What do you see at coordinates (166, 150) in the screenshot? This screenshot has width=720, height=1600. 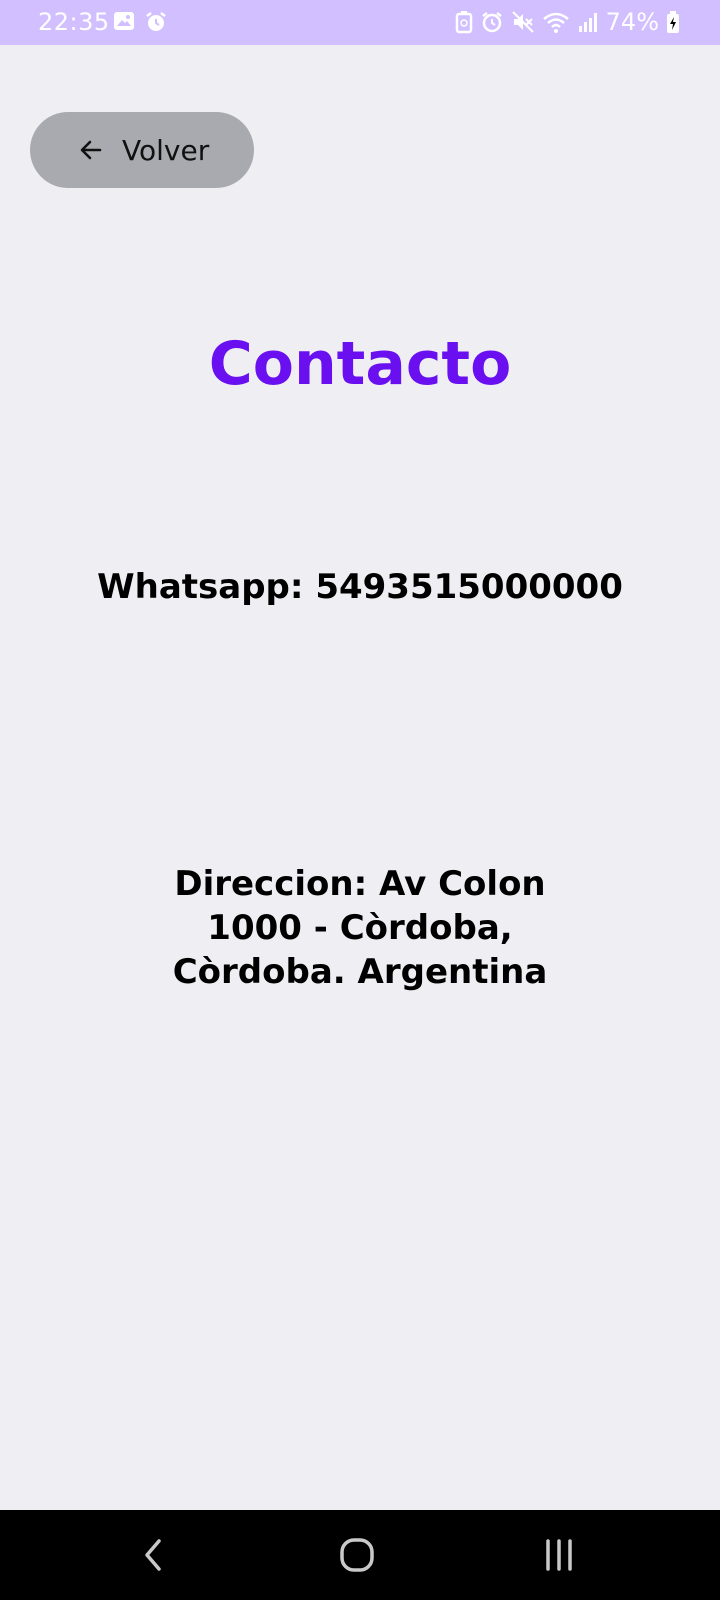 I see `back-button-label: Volver` at bounding box center [166, 150].